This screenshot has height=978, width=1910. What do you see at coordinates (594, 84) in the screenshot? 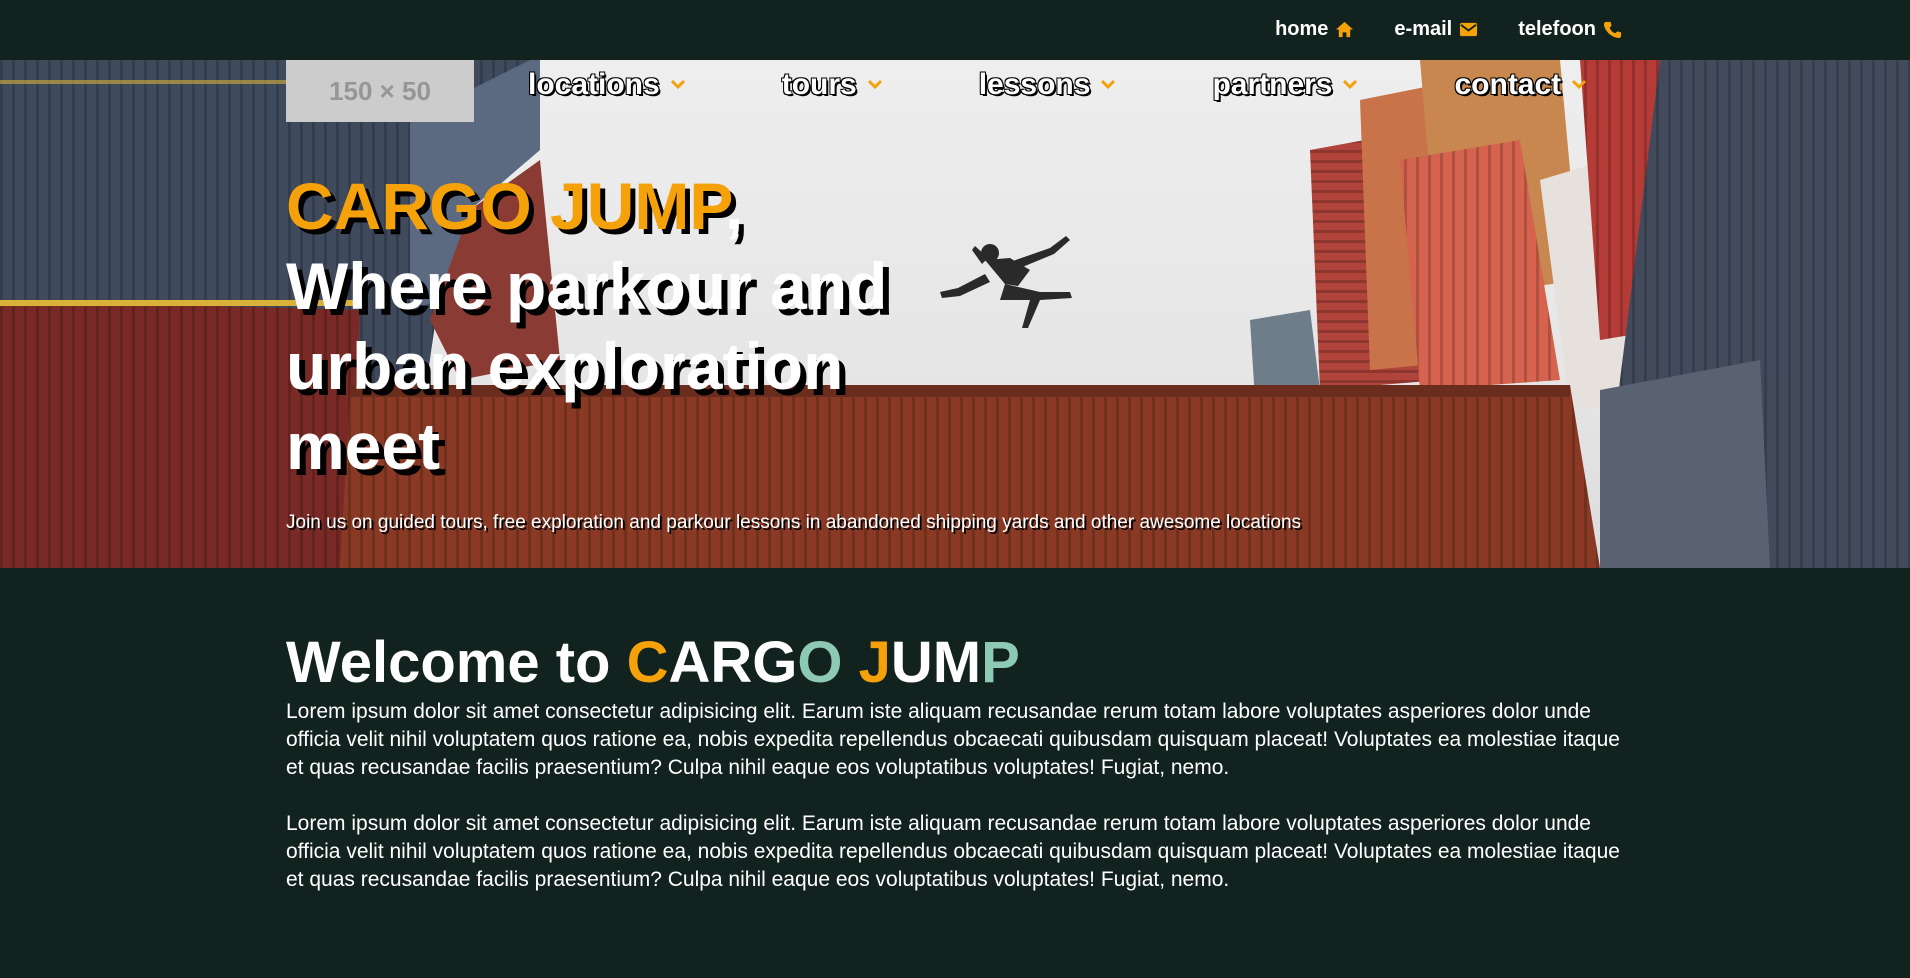
I see `nav-item-label: locations` at bounding box center [594, 84].